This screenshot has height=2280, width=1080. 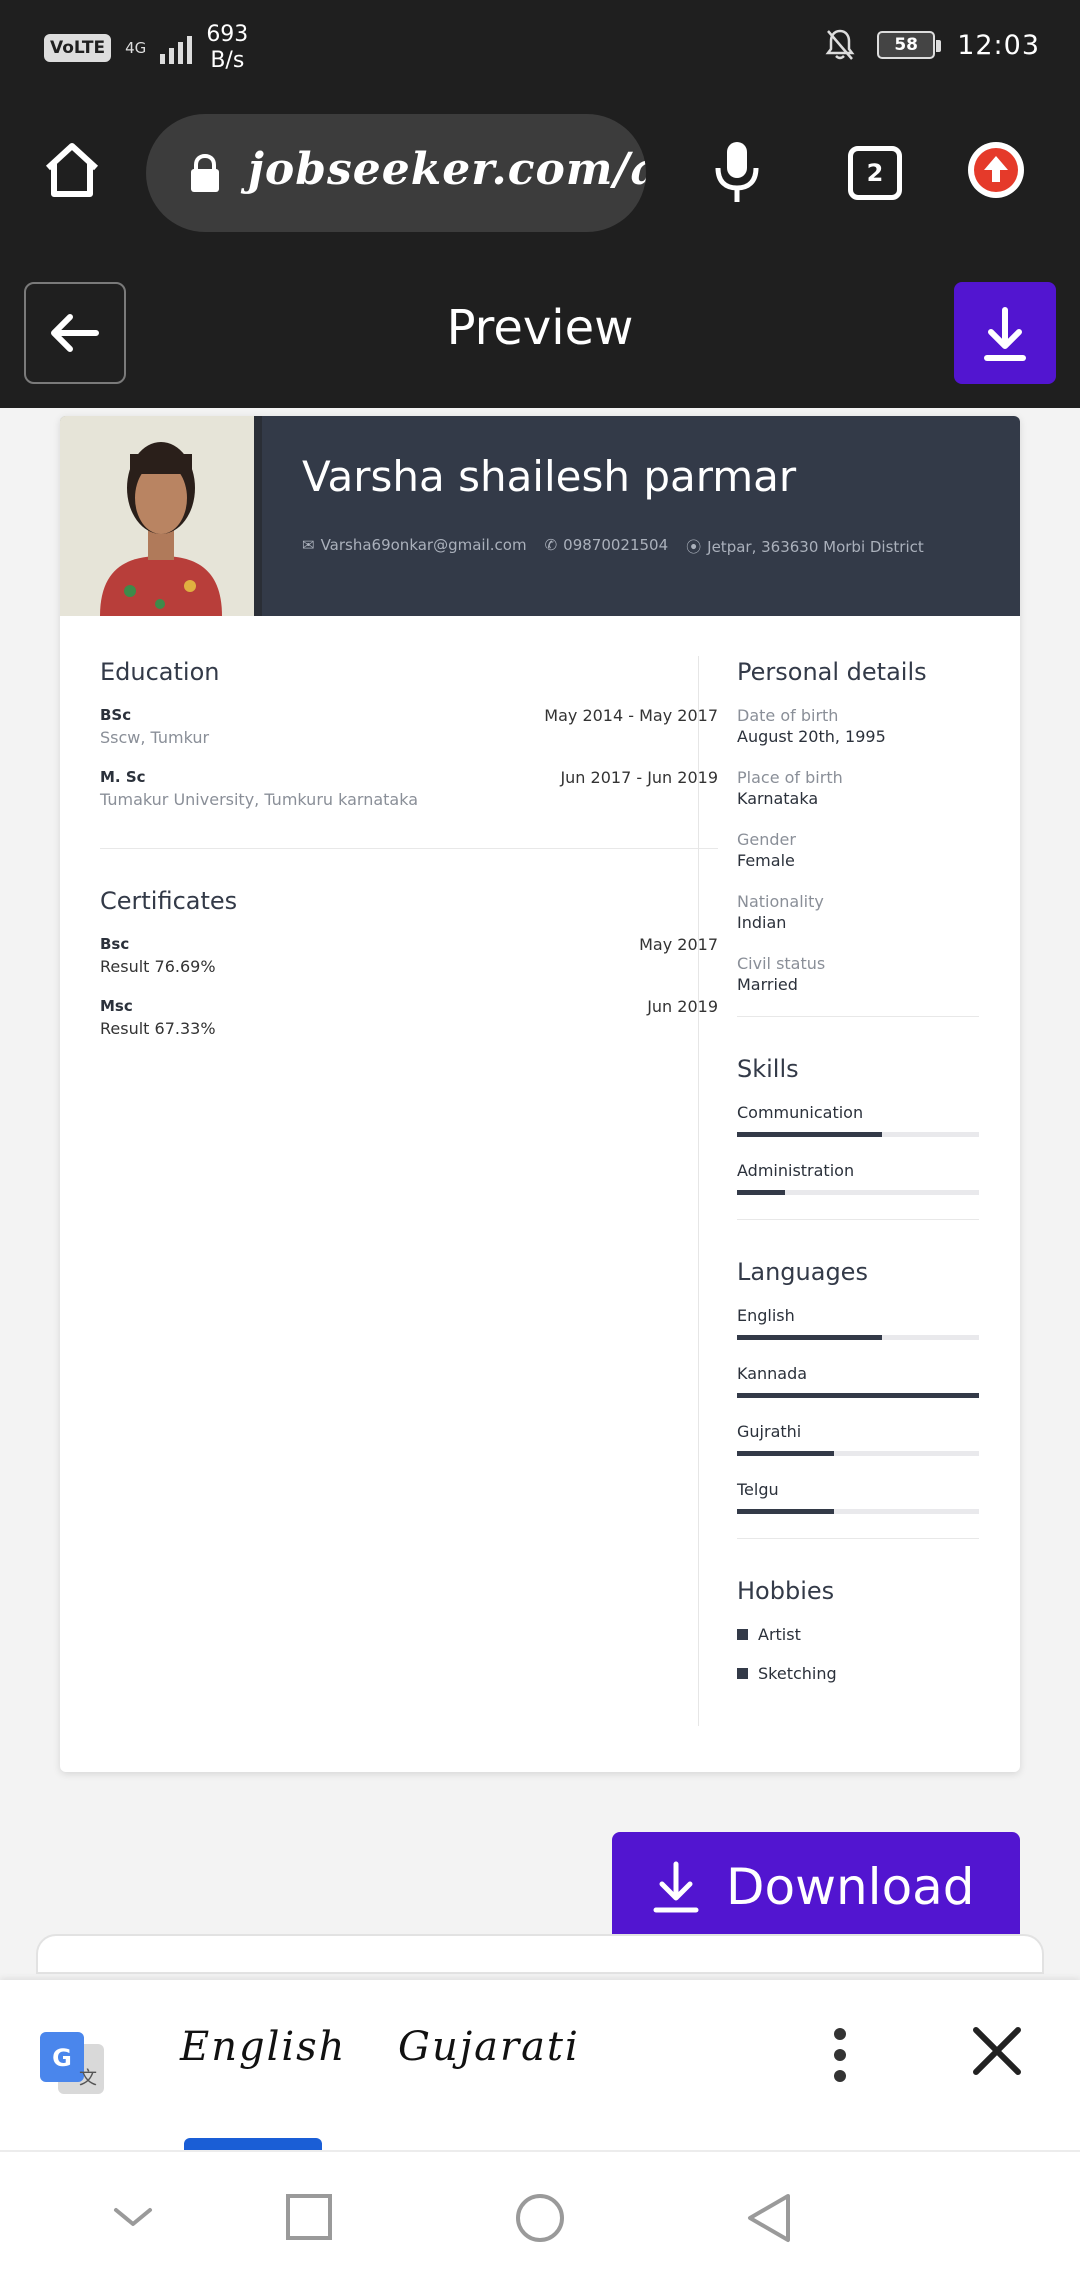 I want to click on email-contact: ✉ Varsha69onkar@gmail.com, so click(x=414, y=546).